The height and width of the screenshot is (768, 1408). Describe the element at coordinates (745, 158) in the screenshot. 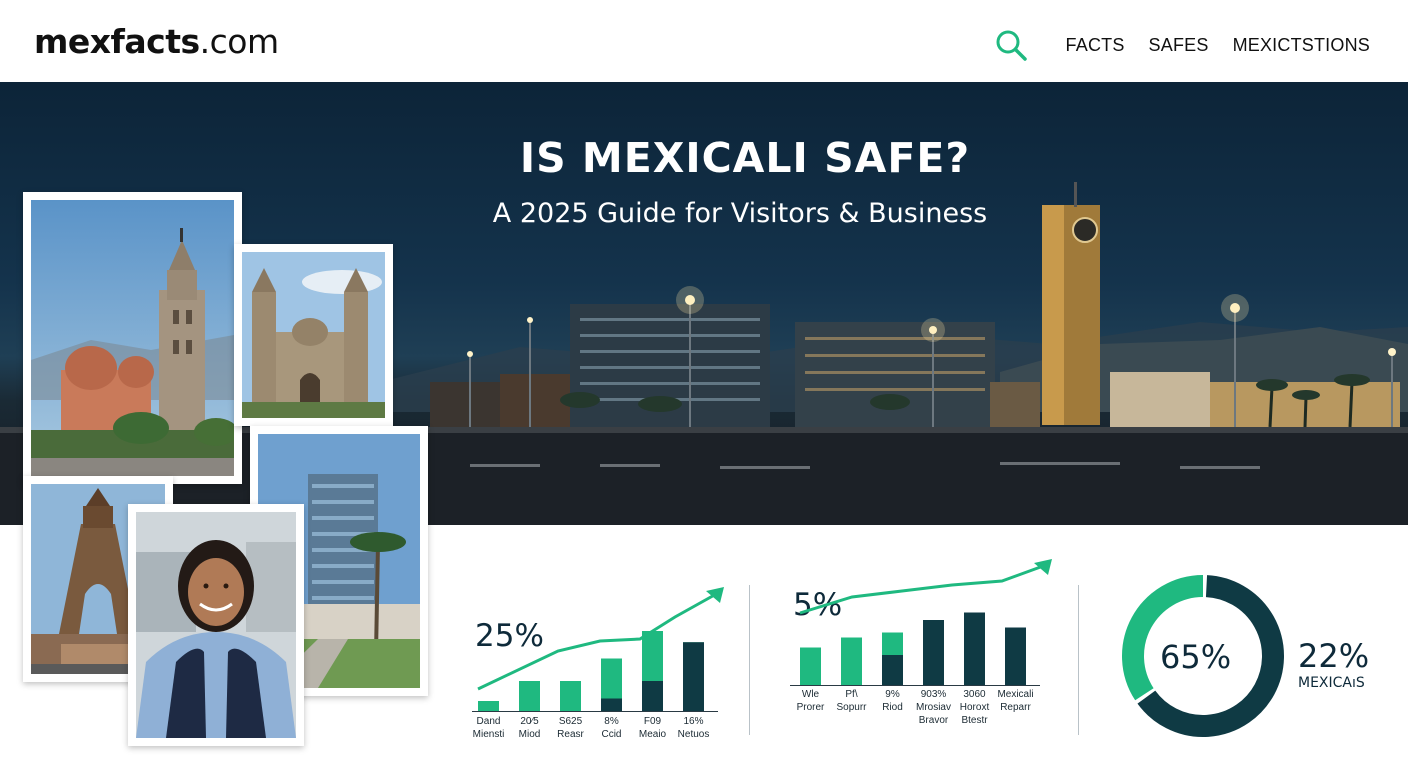

I see `hero-title: IS MEXICALI SAFE?` at that location.